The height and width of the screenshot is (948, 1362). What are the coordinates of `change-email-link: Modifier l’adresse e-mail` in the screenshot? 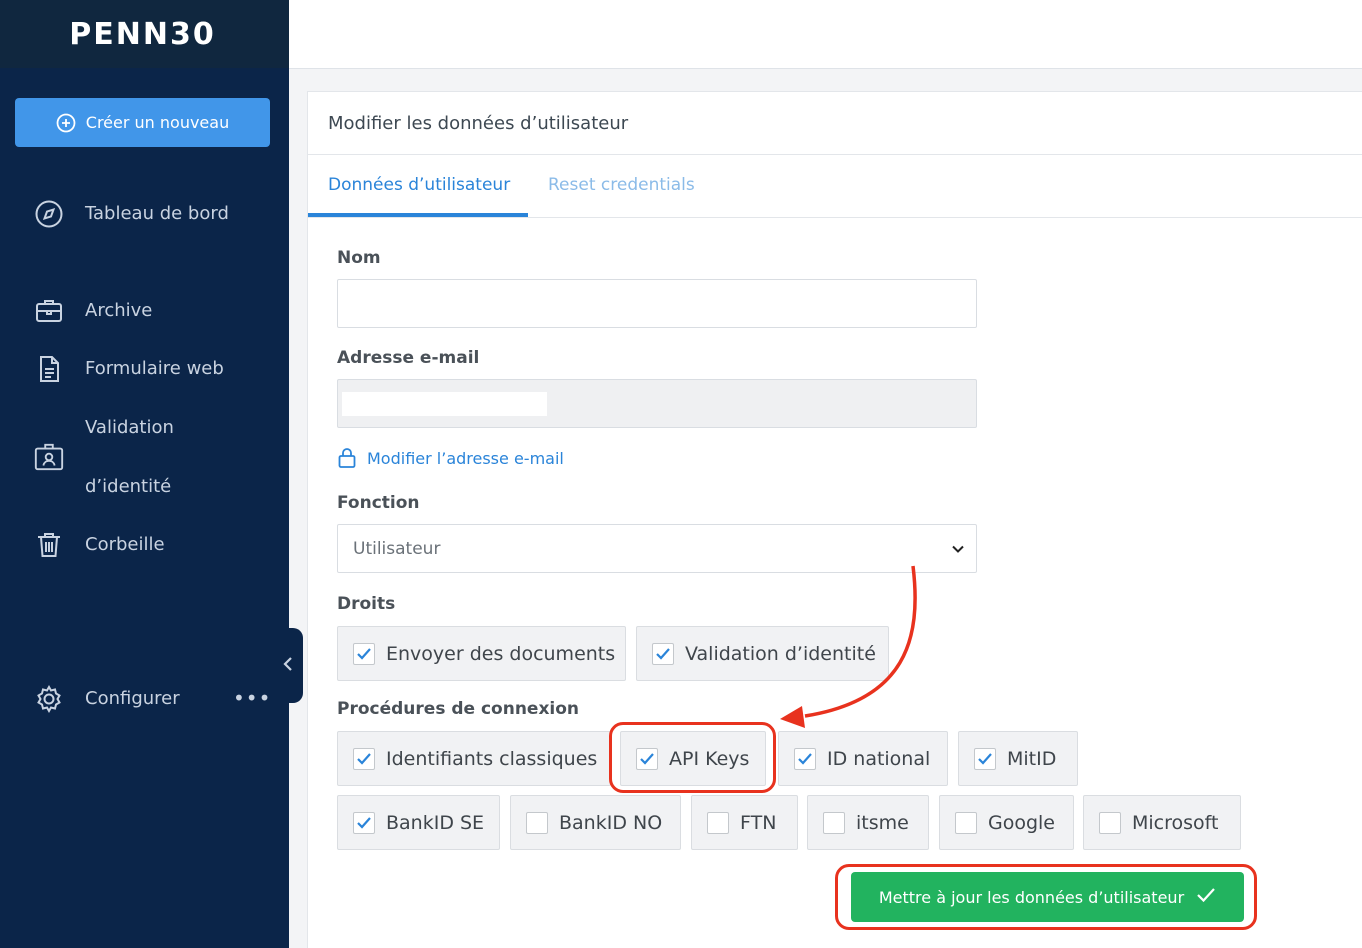 It's located at (450, 458).